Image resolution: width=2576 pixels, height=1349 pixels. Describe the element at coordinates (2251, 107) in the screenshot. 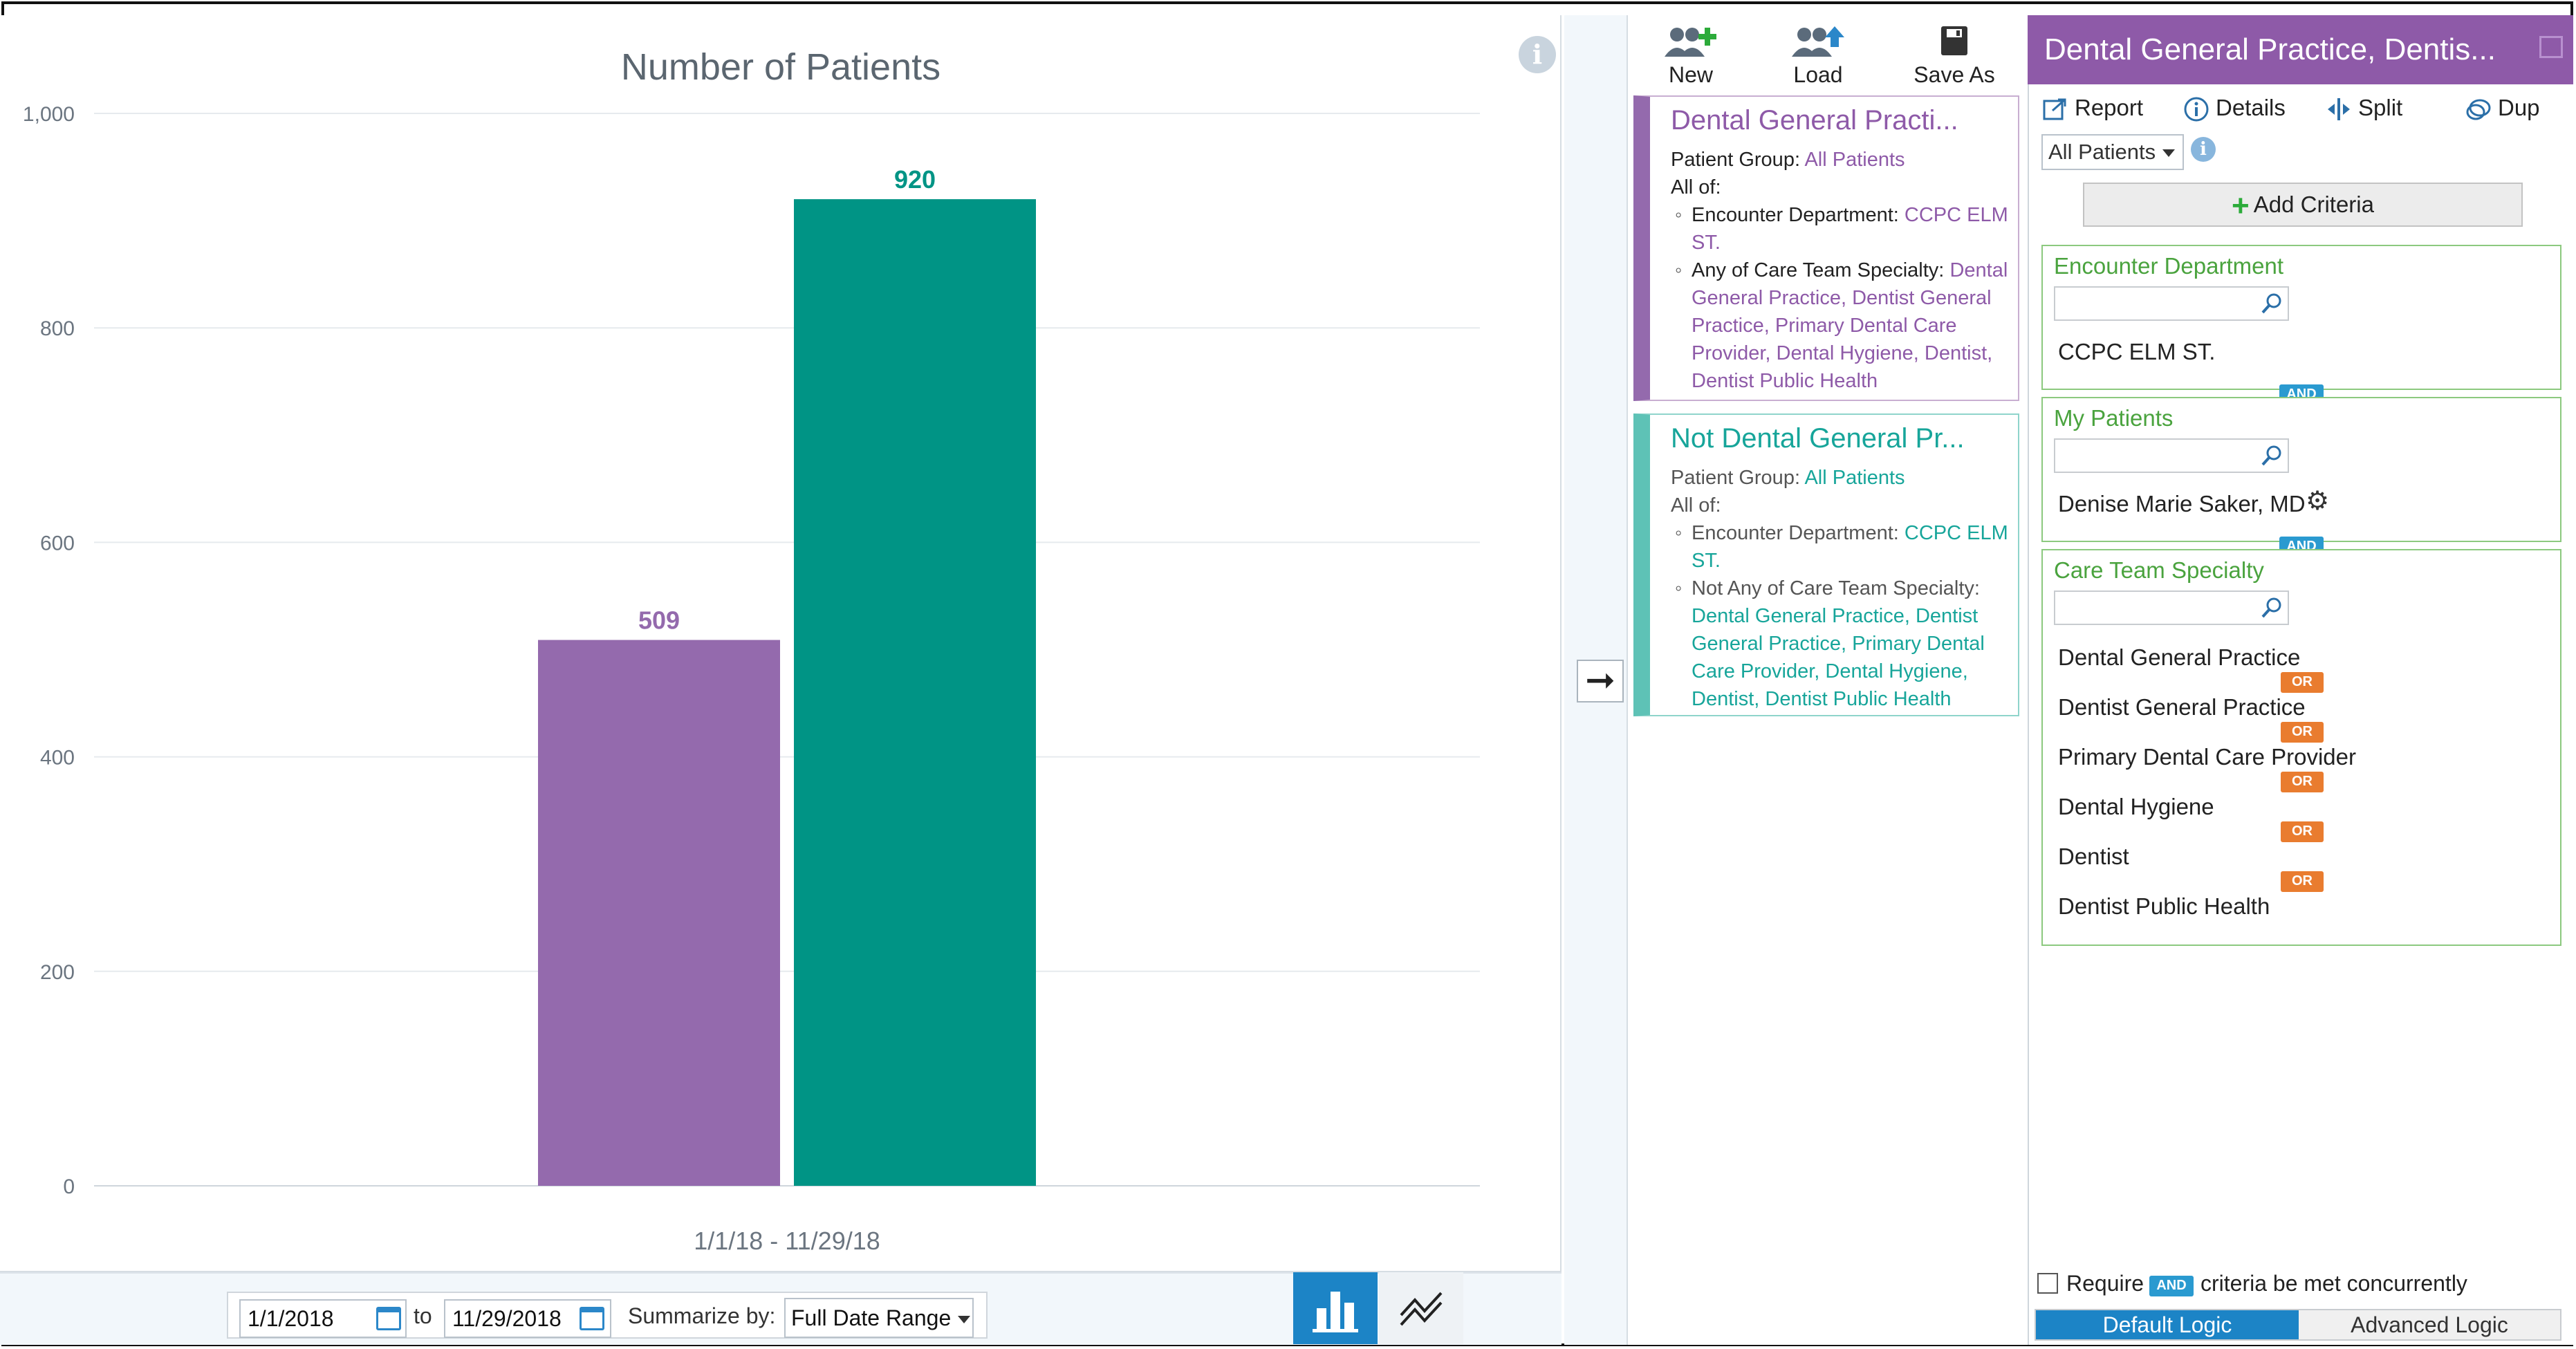

I see `details-label: Details` at that location.